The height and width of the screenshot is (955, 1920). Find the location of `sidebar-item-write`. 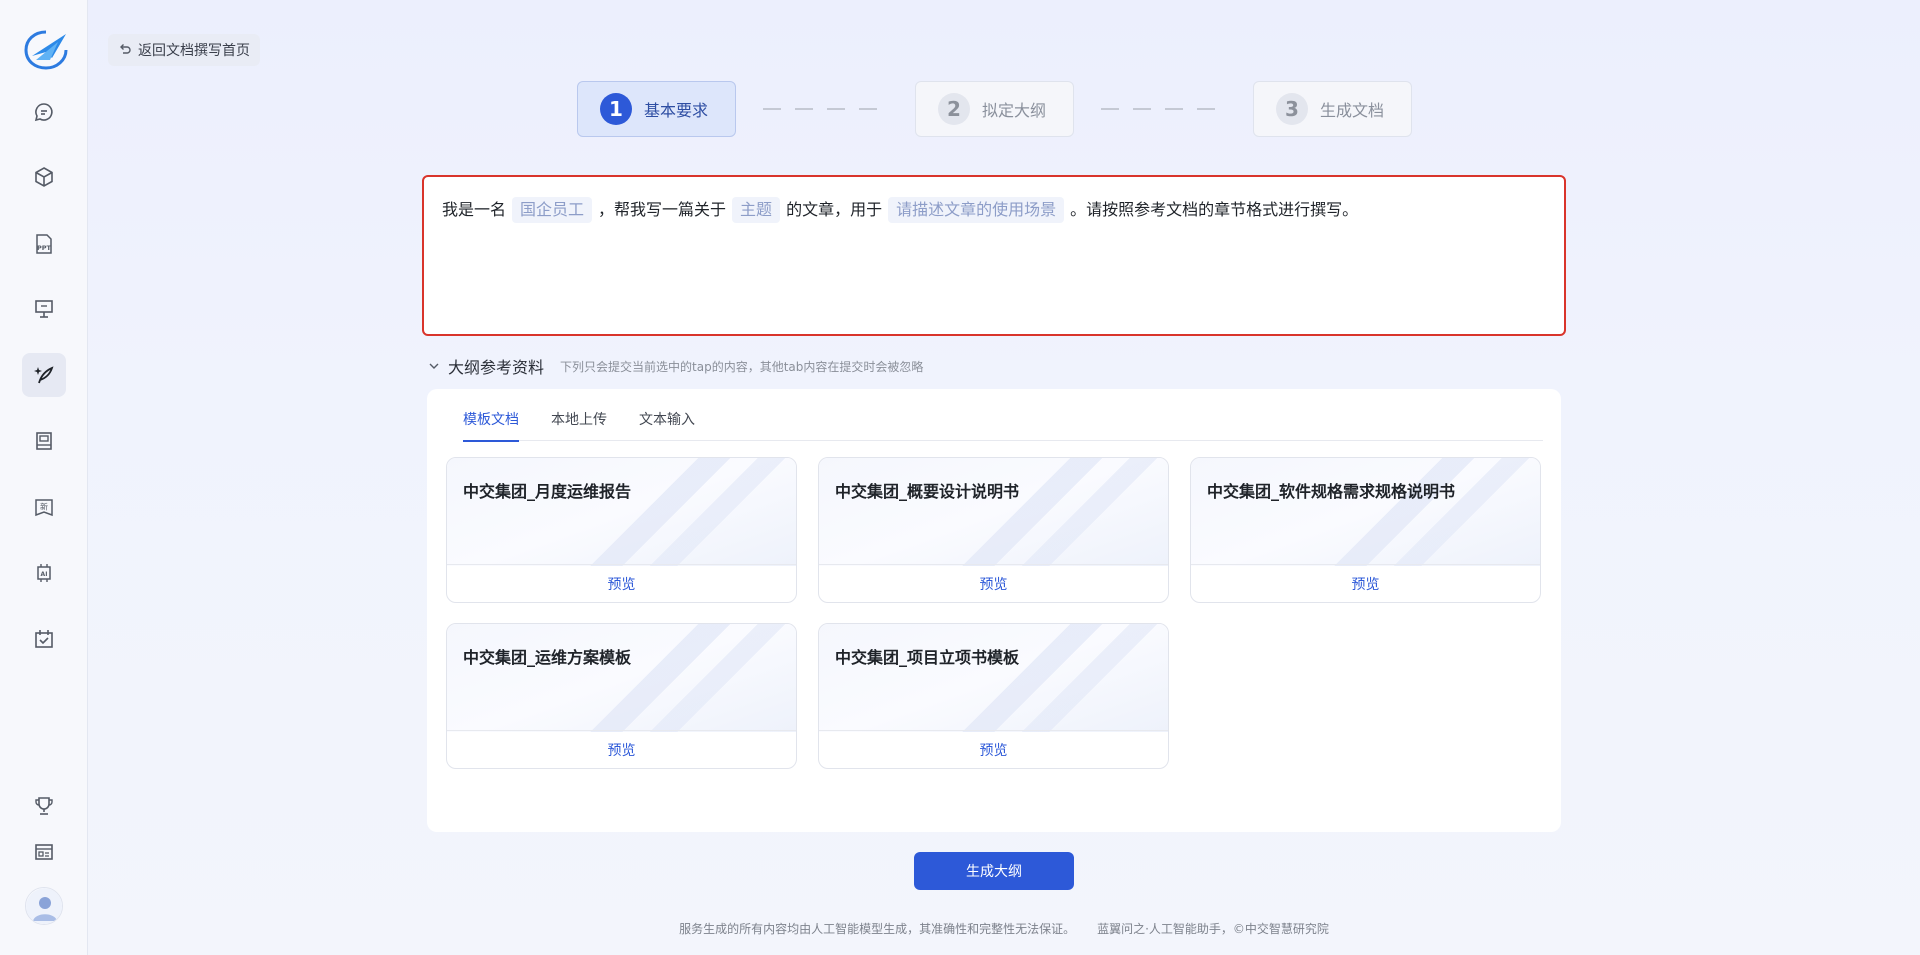

sidebar-item-write is located at coordinates (44, 375).